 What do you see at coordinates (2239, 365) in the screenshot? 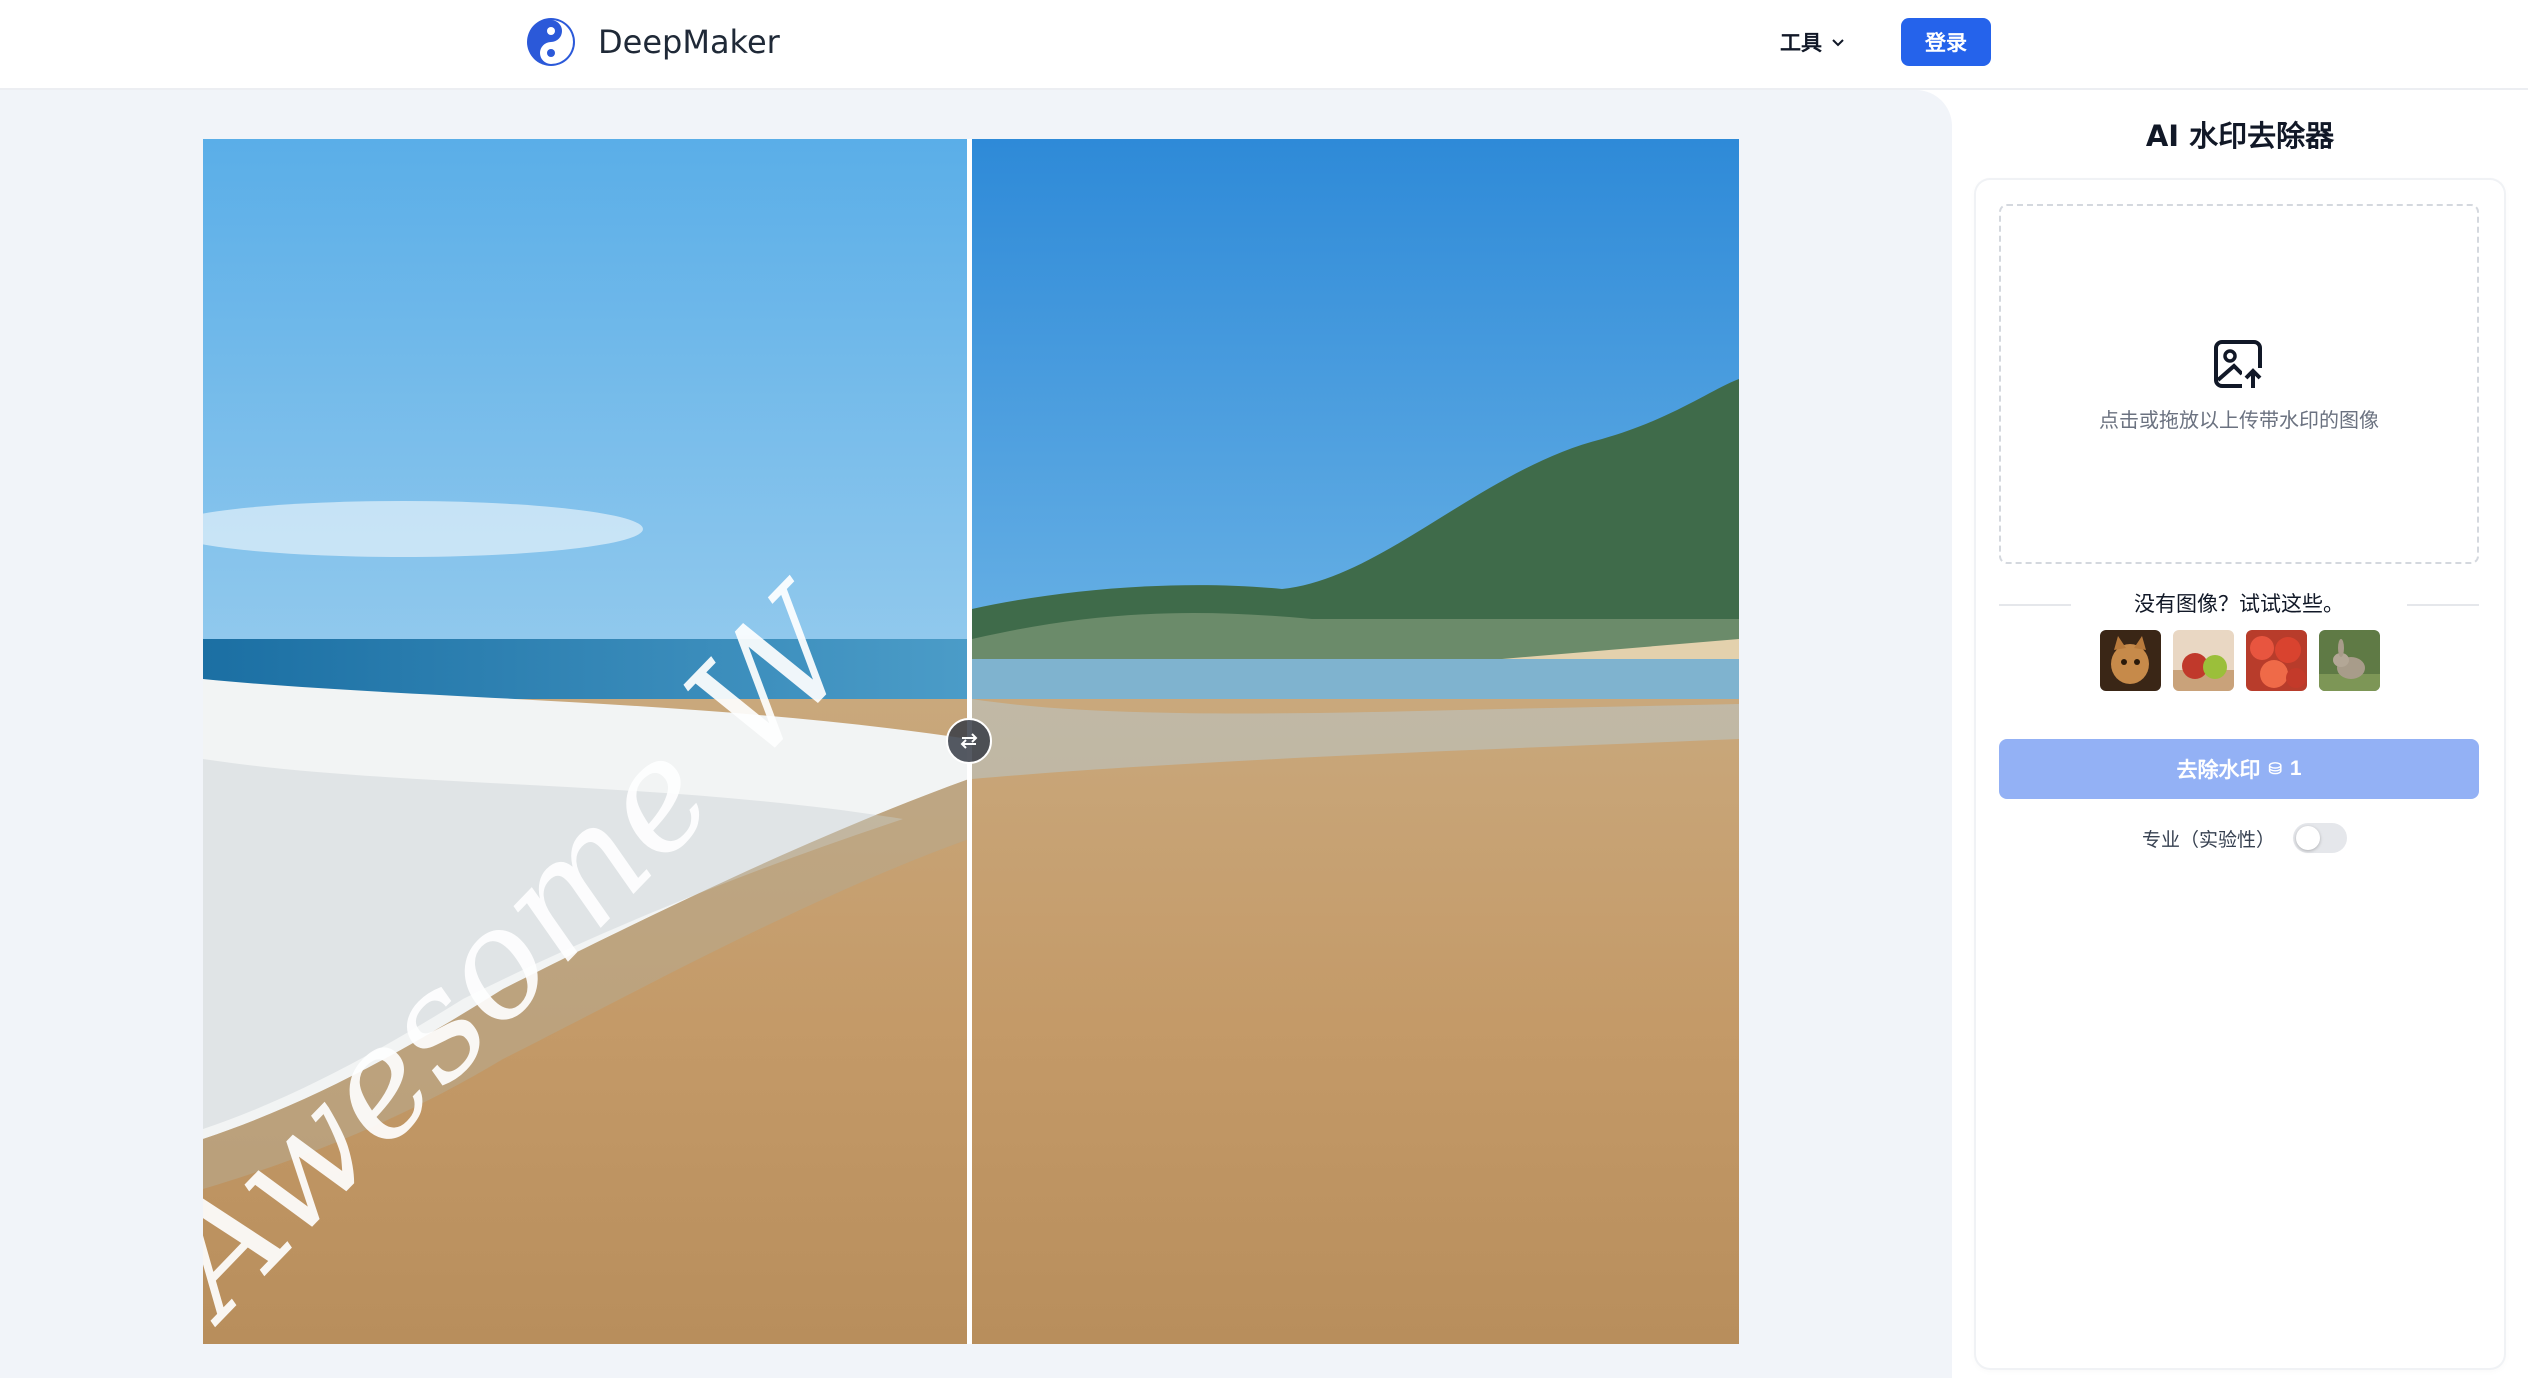
I see `image-upload-icon` at bounding box center [2239, 365].